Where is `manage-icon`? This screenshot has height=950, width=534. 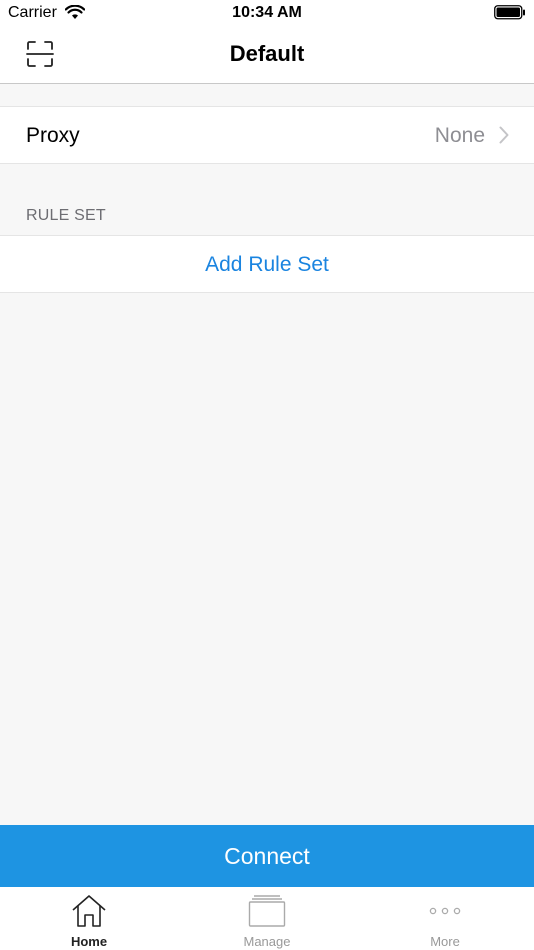 manage-icon is located at coordinates (267, 913).